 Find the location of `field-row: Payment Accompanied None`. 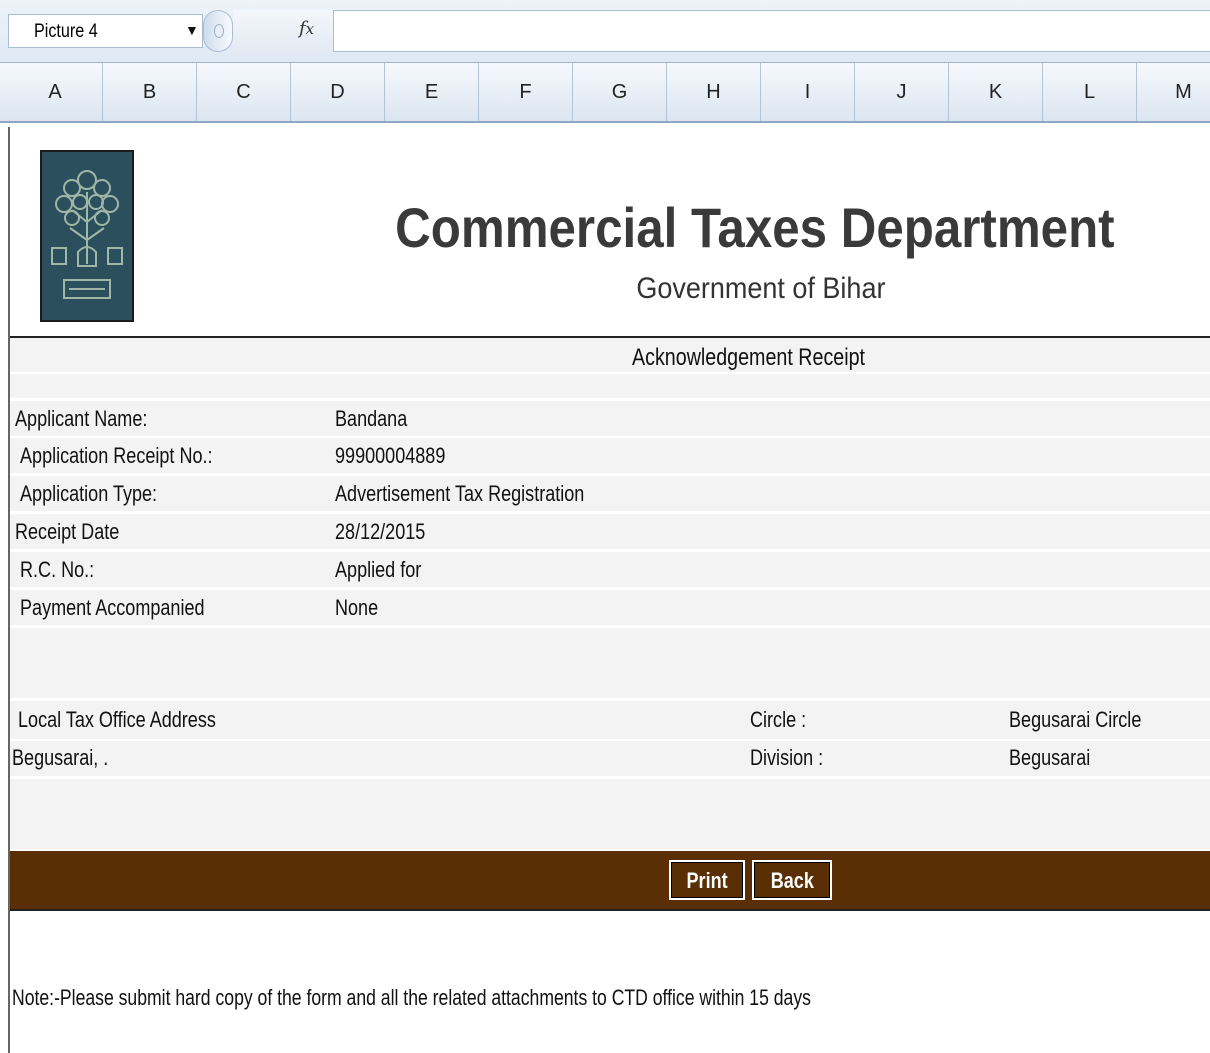

field-row: Payment Accompanied None is located at coordinates (610, 607).